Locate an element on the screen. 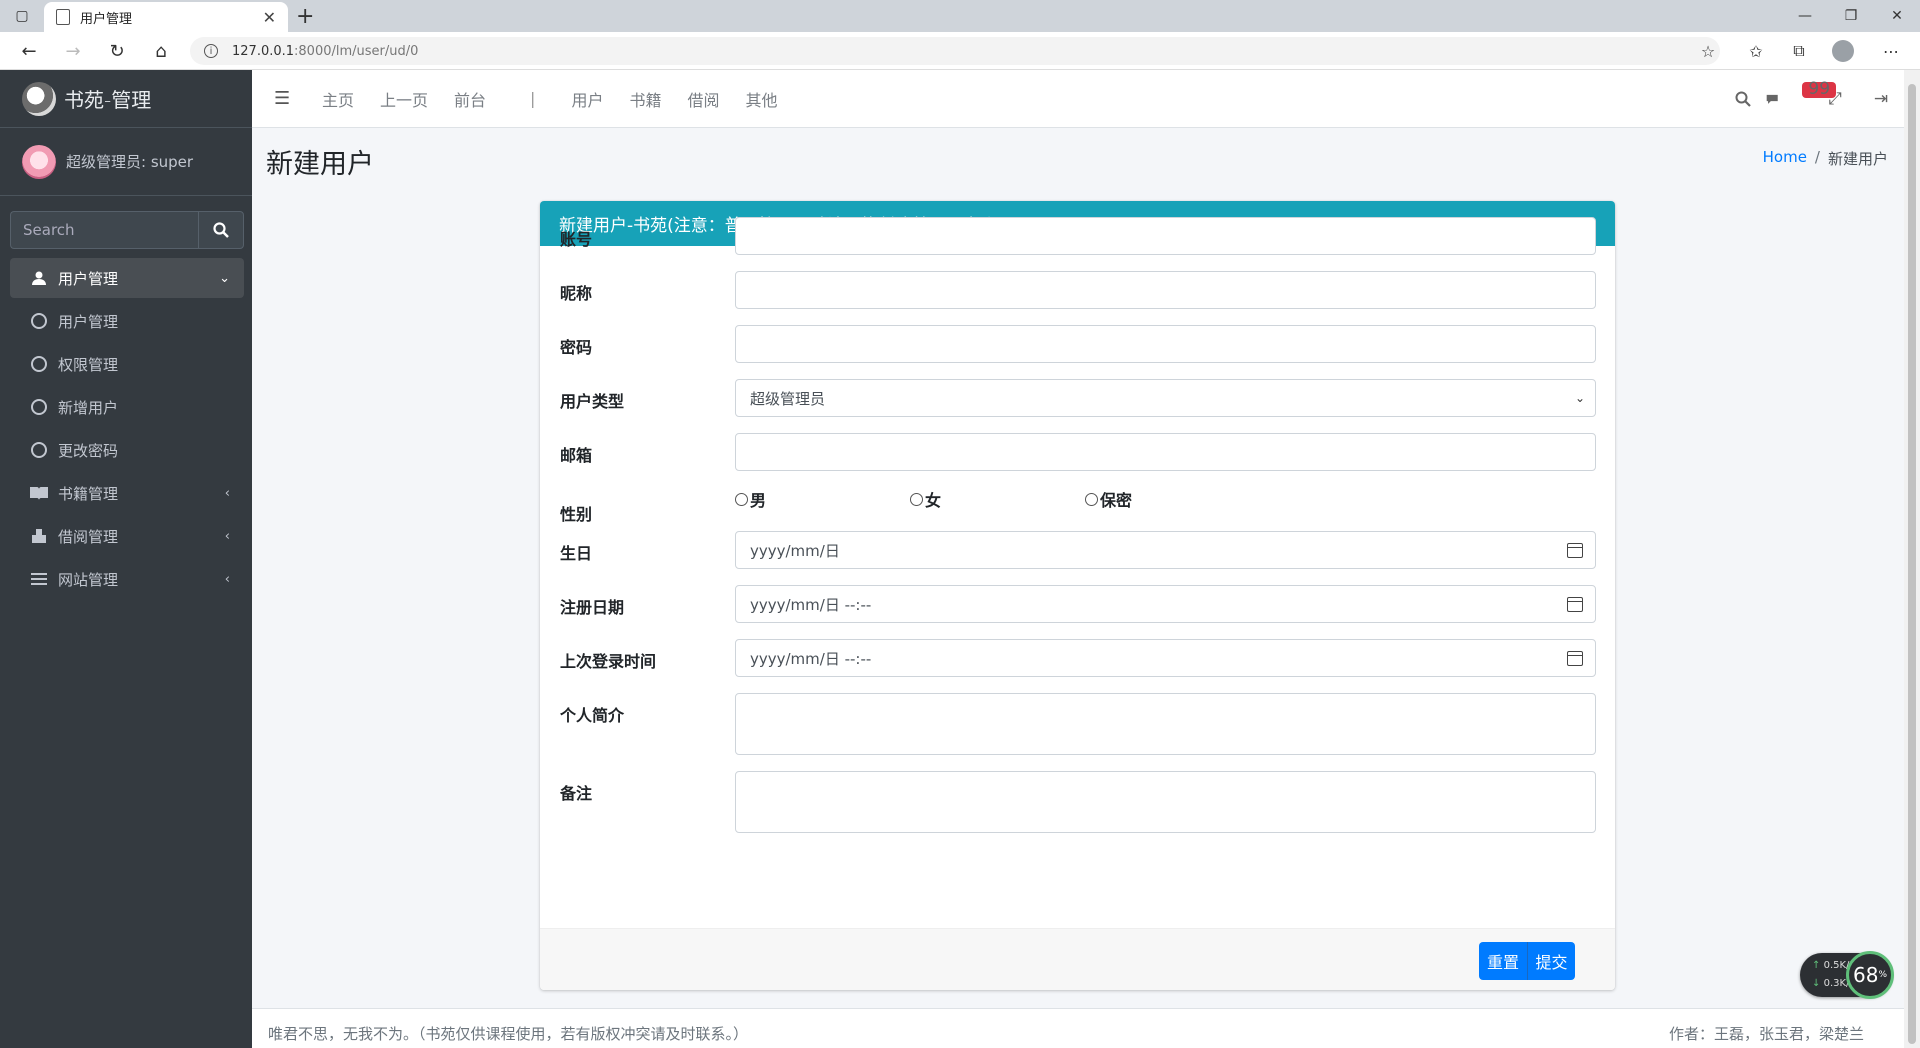 The height and width of the screenshot is (1048, 1920). window-controls: — ❐ ✕ is located at coordinates (1851, 16).